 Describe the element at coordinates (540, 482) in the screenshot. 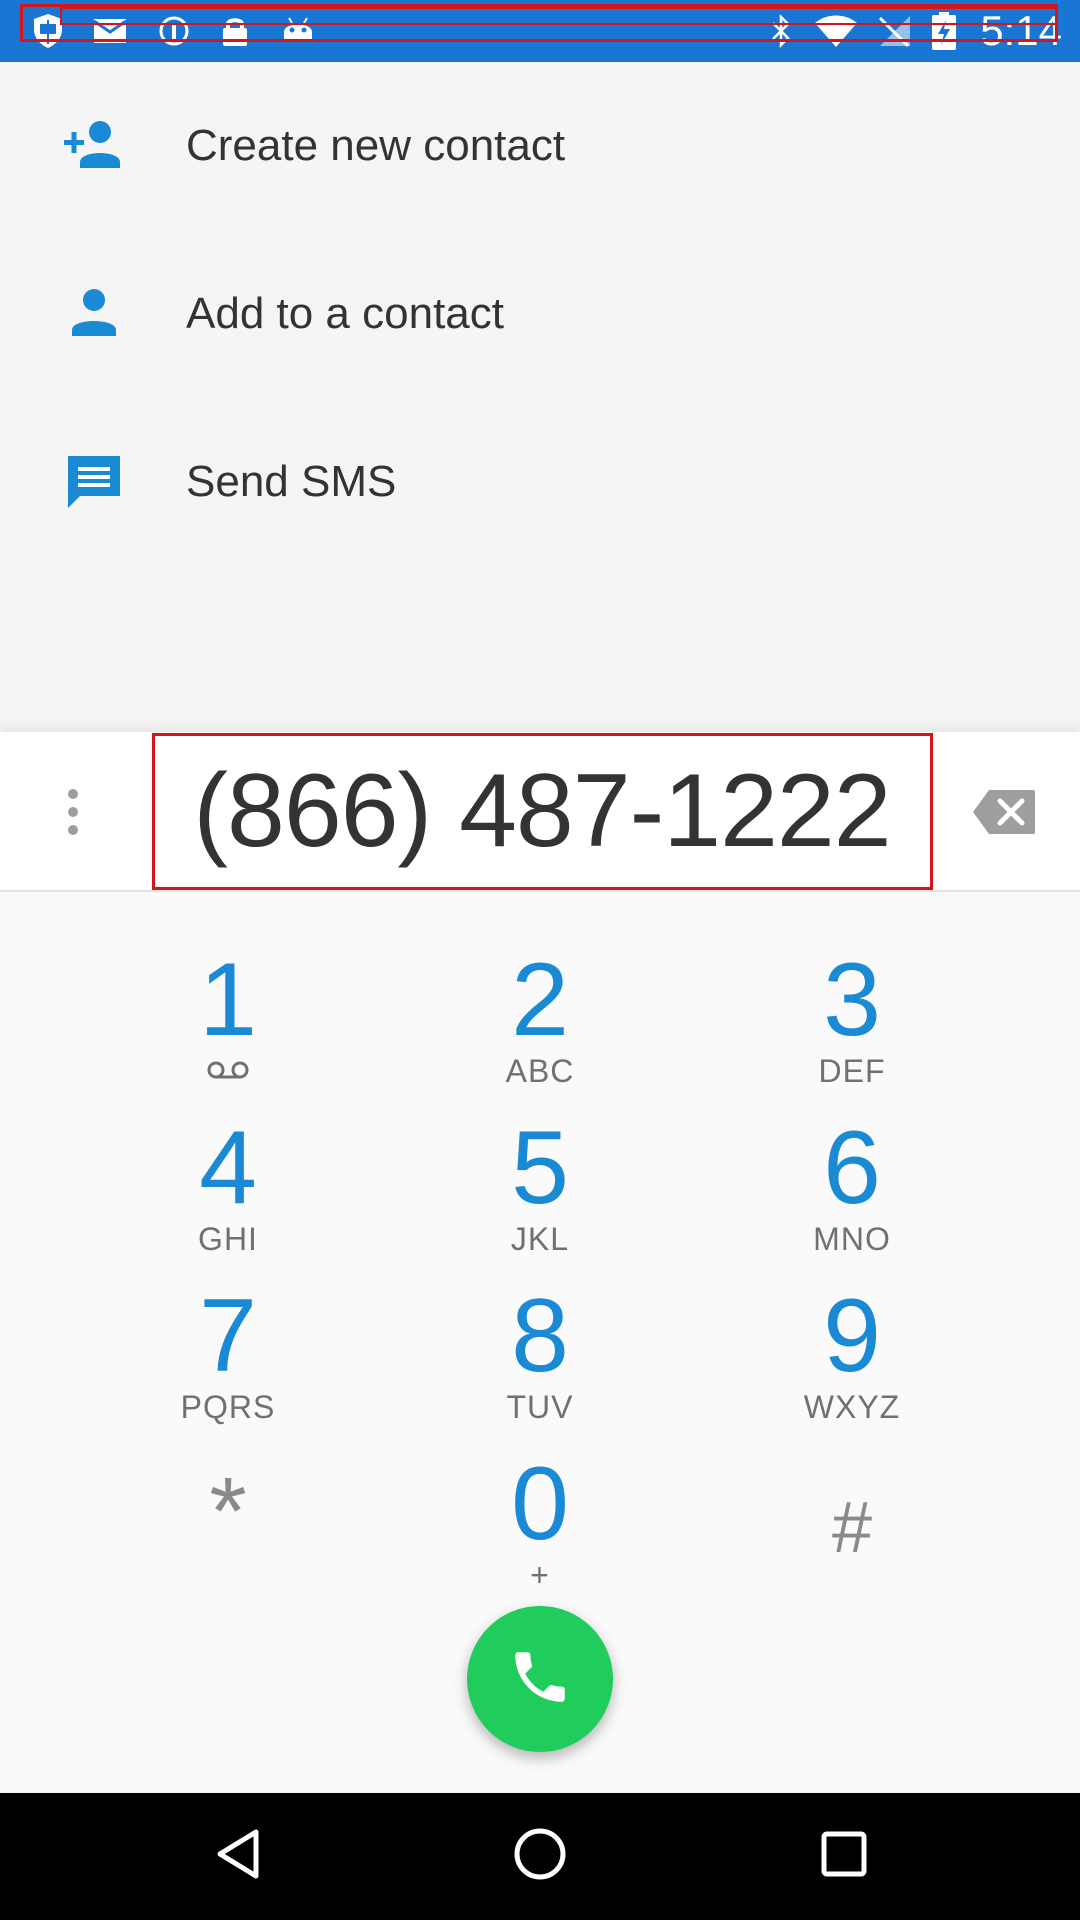

I see `send-sms-item: Send SMS` at that location.